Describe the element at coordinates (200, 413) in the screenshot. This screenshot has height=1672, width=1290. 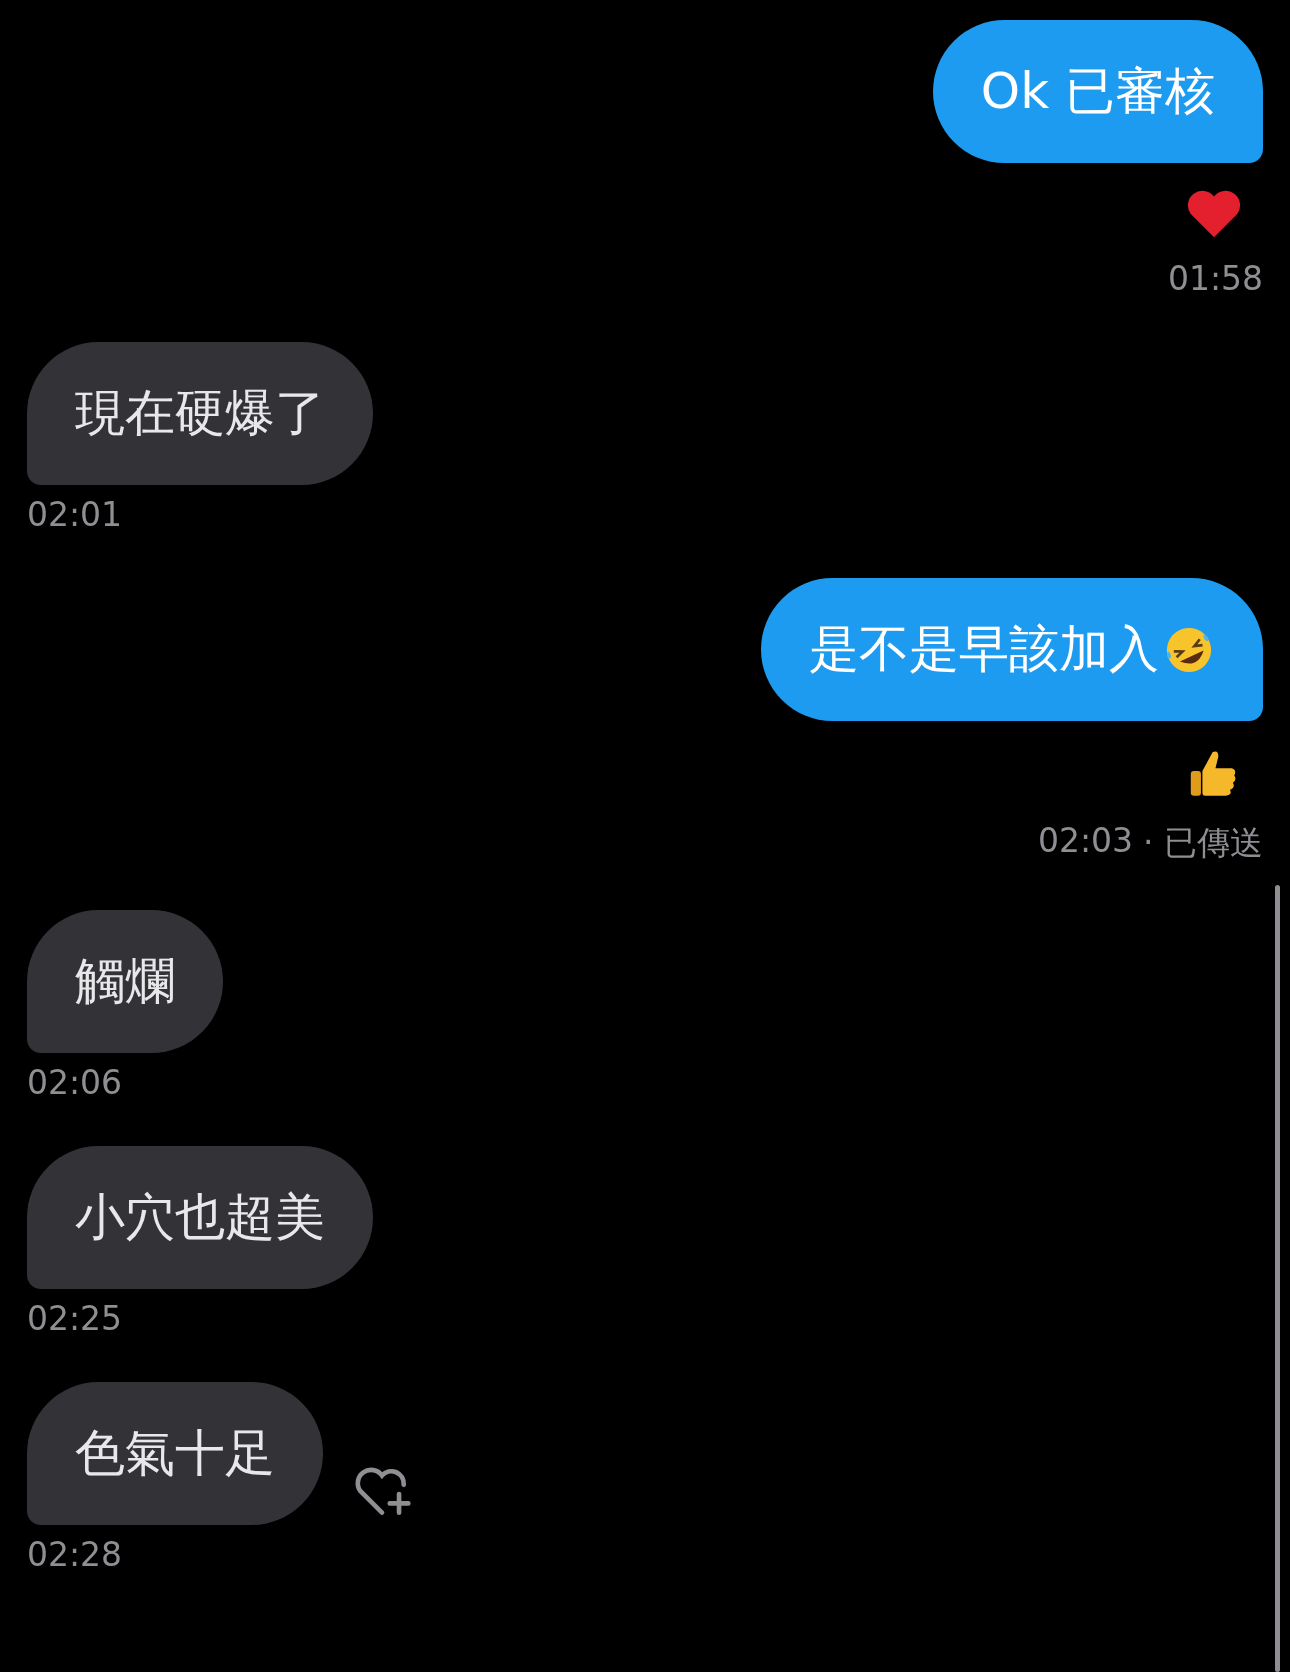
I see `message-bubble: 現在硬爆了` at that location.